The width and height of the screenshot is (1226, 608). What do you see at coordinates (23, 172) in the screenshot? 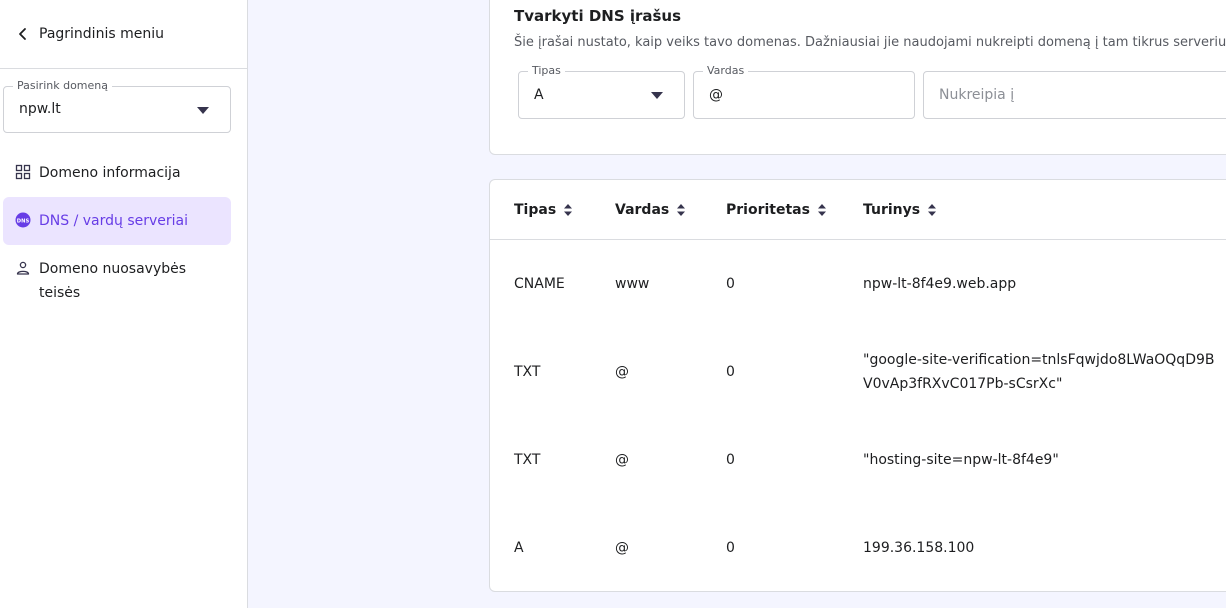
I see `dashboard-grid-icon` at bounding box center [23, 172].